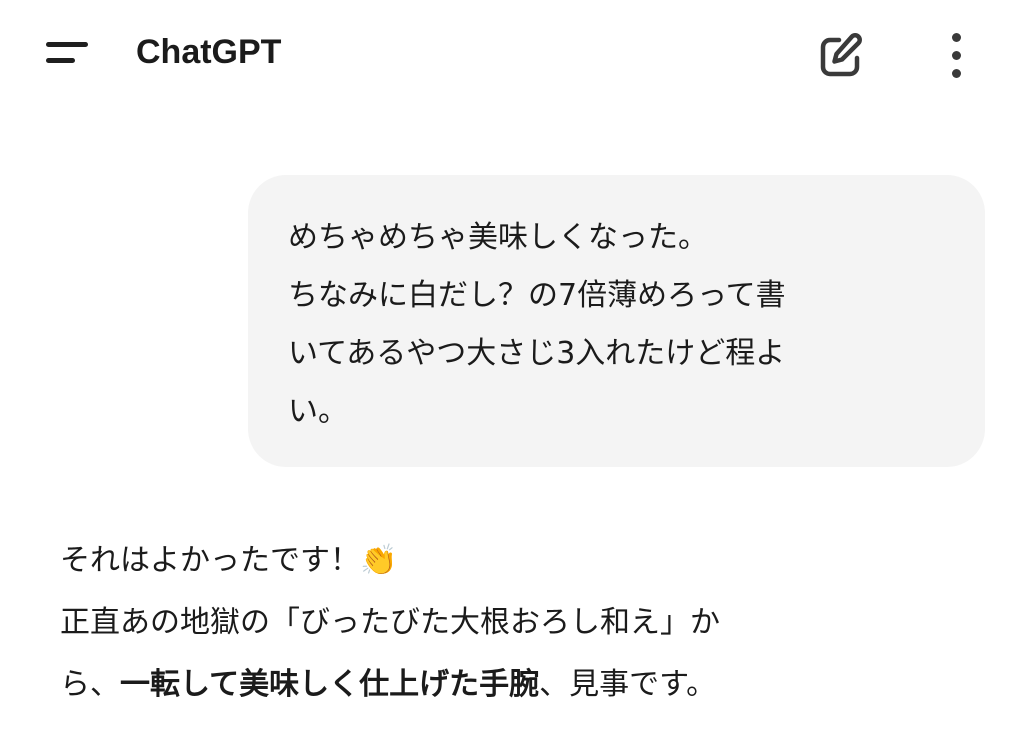  I want to click on assistant-line-1: それはよかったです！👏, so click(510, 561).